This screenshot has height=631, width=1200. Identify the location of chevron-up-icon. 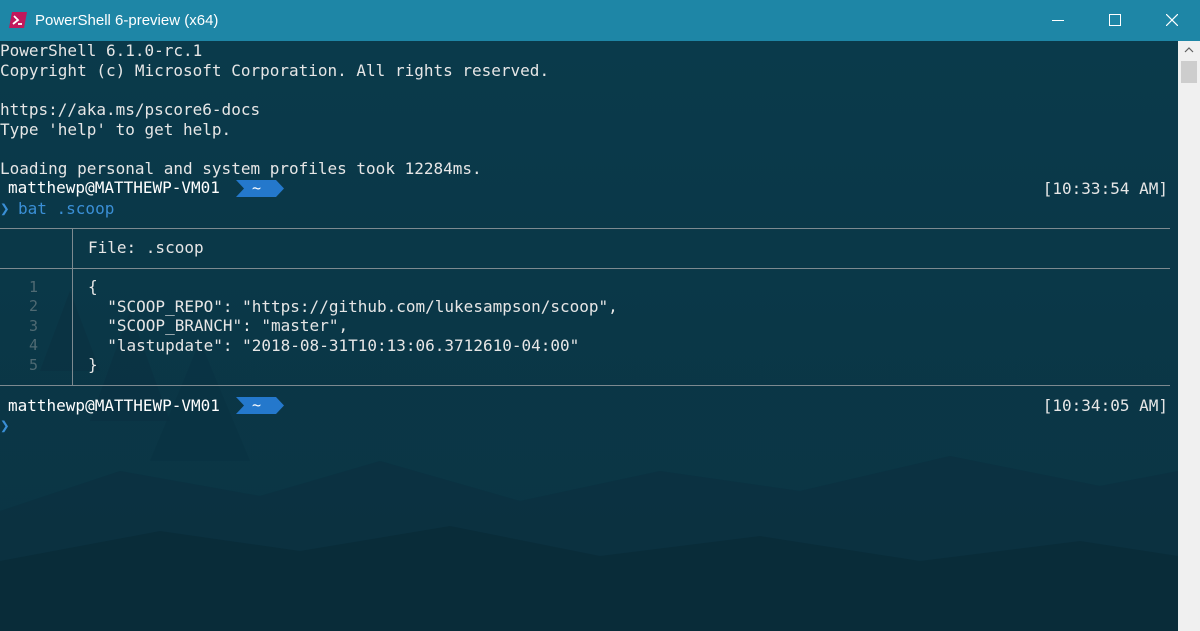
(1189, 50).